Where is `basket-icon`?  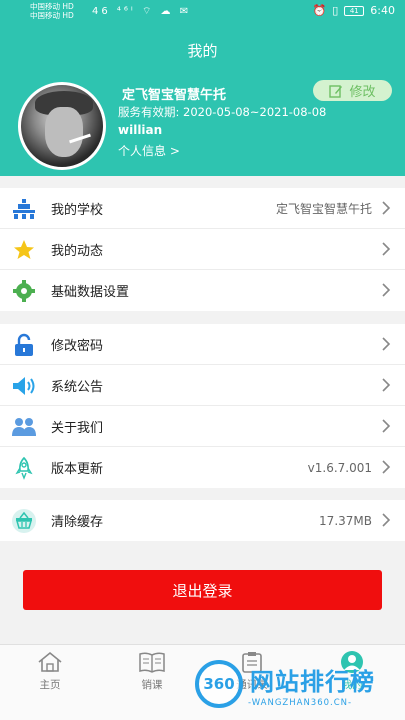 basket-icon is located at coordinates (24, 521).